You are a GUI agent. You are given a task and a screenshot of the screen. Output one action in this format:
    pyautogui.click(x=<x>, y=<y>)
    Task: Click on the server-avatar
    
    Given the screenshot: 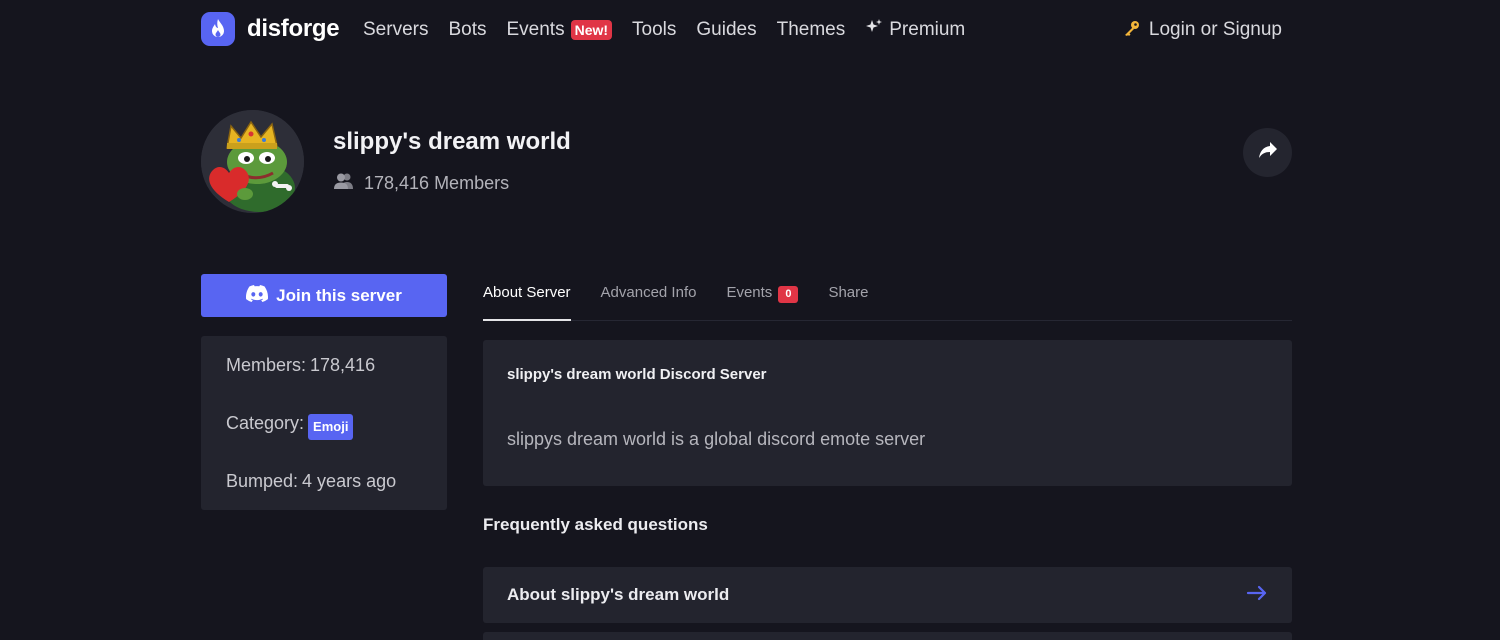 What is the action you would take?
    pyautogui.click(x=252, y=161)
    